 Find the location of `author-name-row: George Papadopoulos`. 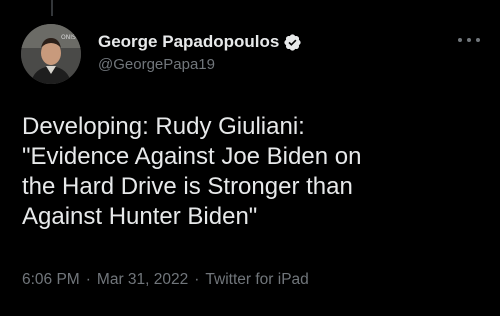

author-name-row: George Papadopoulos is located at coordinates (200, 42).